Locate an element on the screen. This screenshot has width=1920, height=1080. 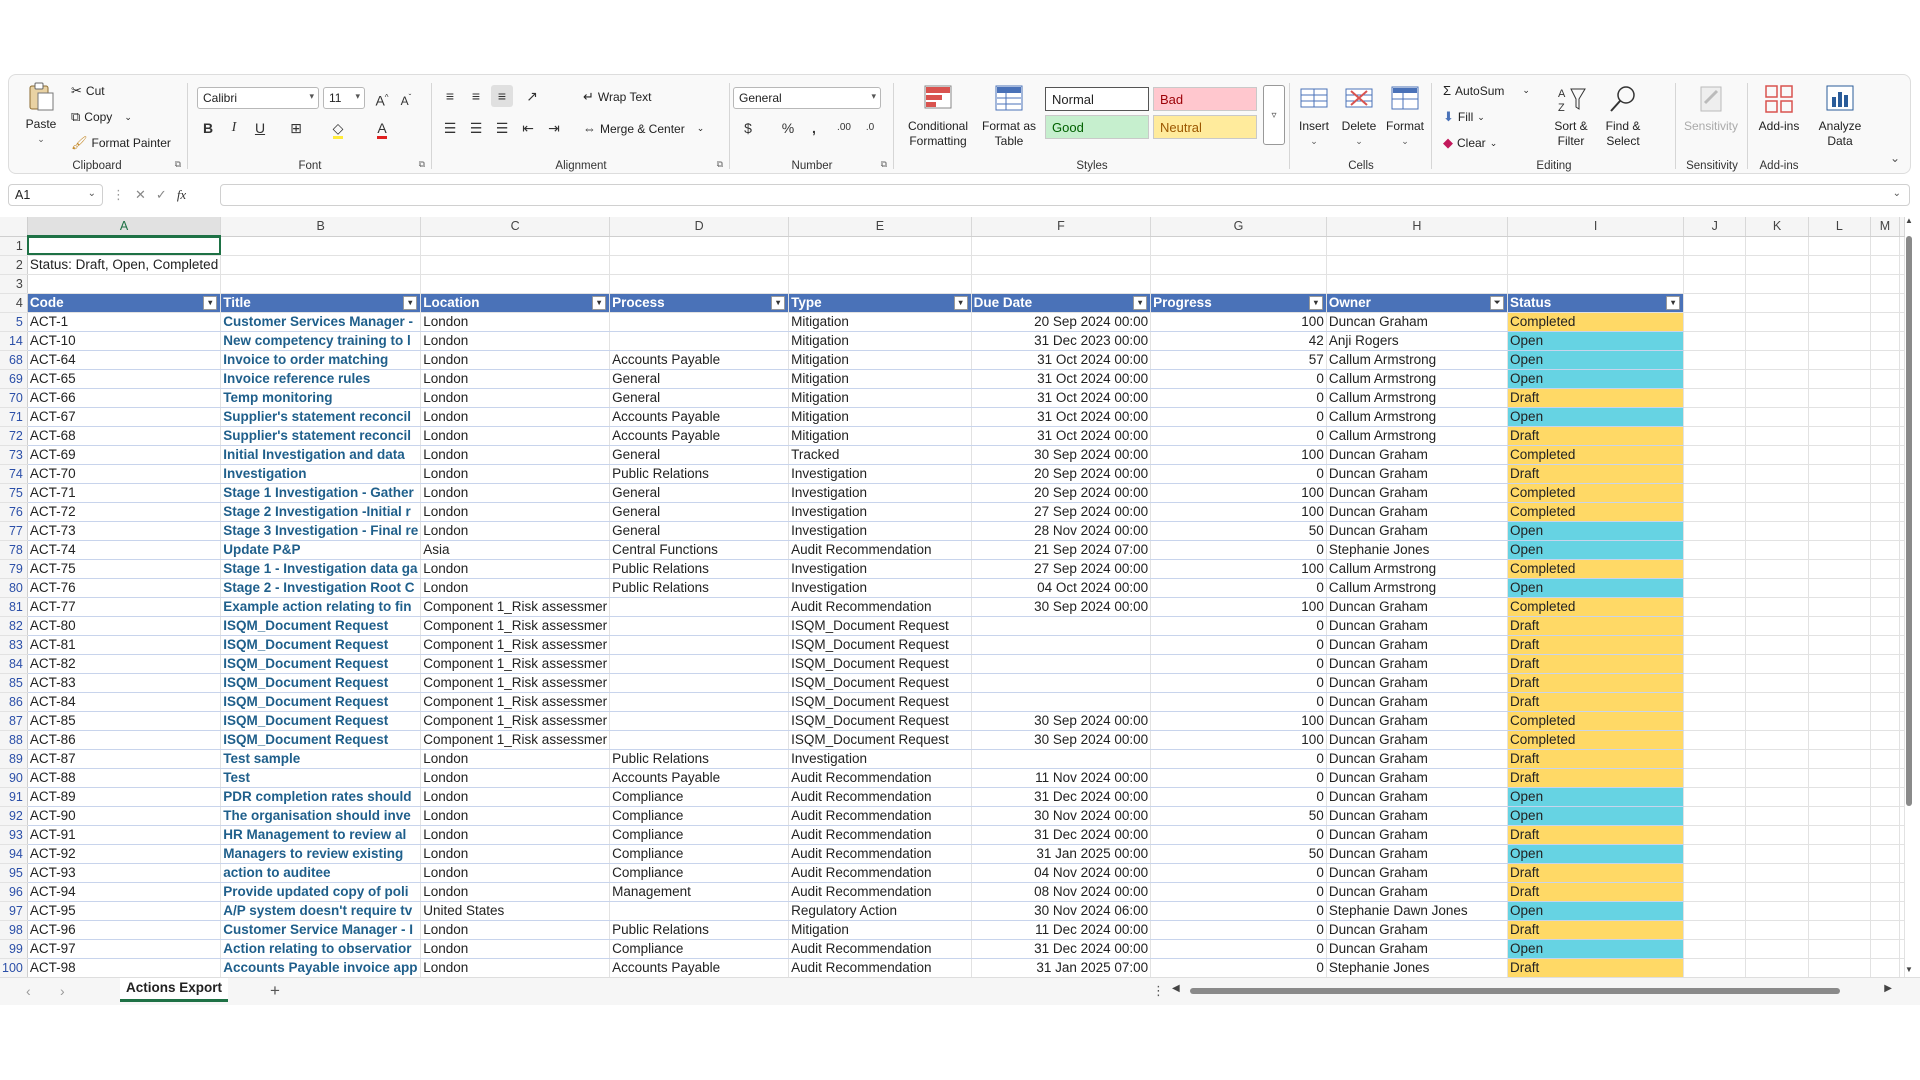
add-sheet-button: + is located at coordinates (275, 991).